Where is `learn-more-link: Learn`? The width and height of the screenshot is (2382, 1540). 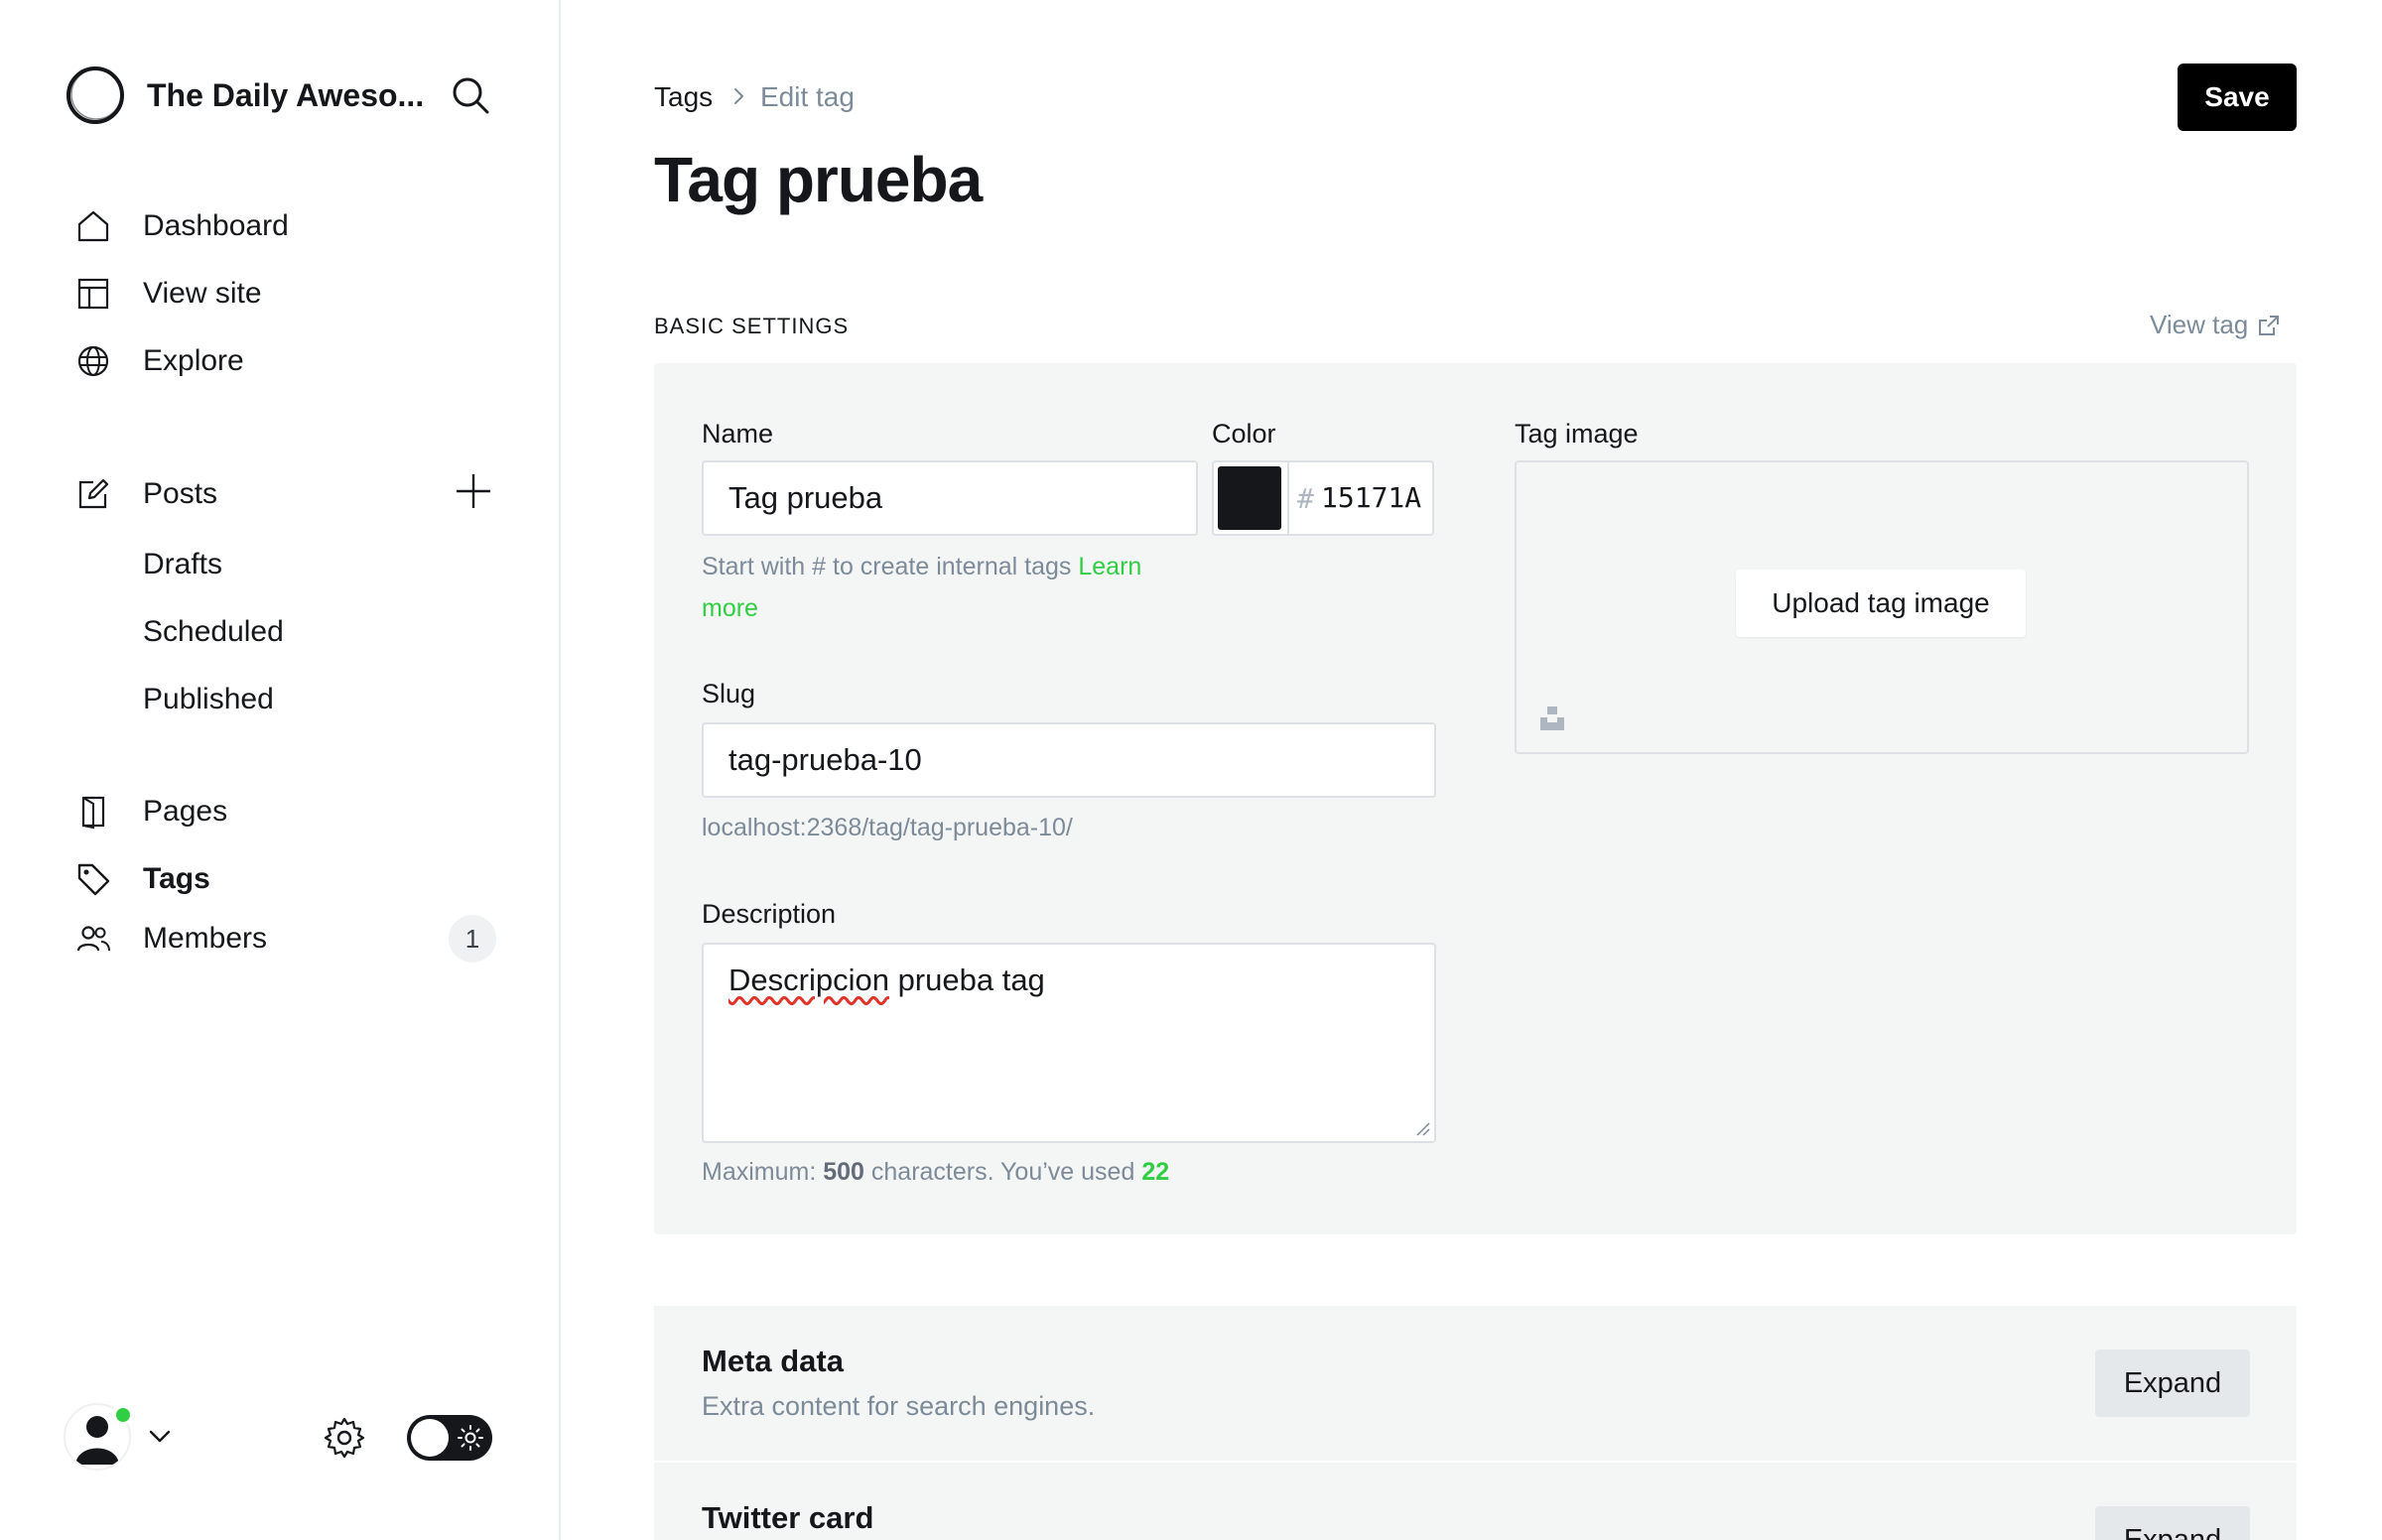
learn-more-link: Learn is located at coordinates (1110, 566).